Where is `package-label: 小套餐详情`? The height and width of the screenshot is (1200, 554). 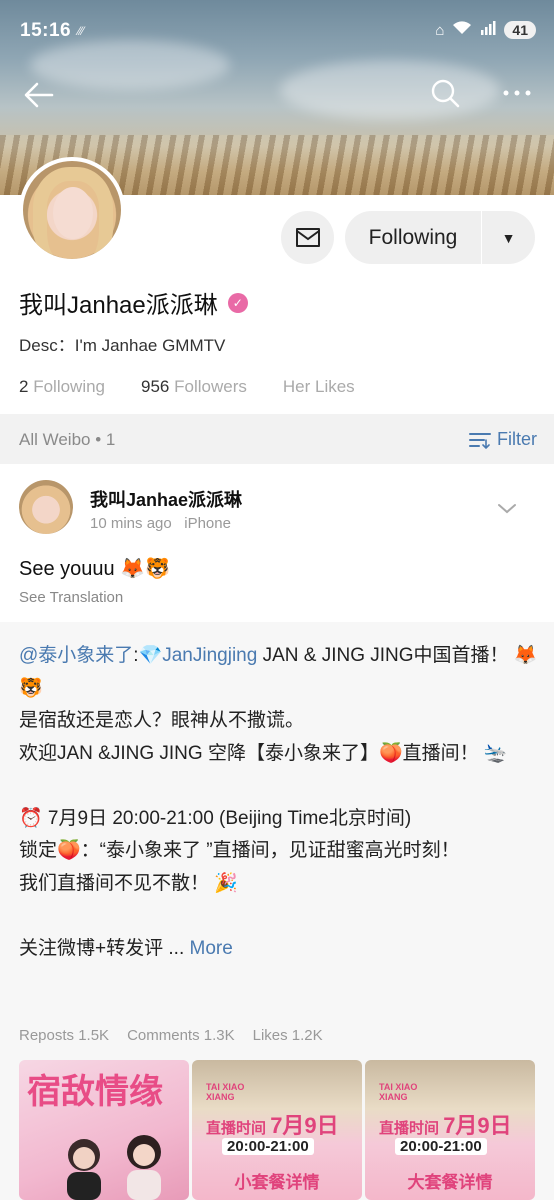 package-label: 小套餐详情 is located at coordinates (277, 1182).